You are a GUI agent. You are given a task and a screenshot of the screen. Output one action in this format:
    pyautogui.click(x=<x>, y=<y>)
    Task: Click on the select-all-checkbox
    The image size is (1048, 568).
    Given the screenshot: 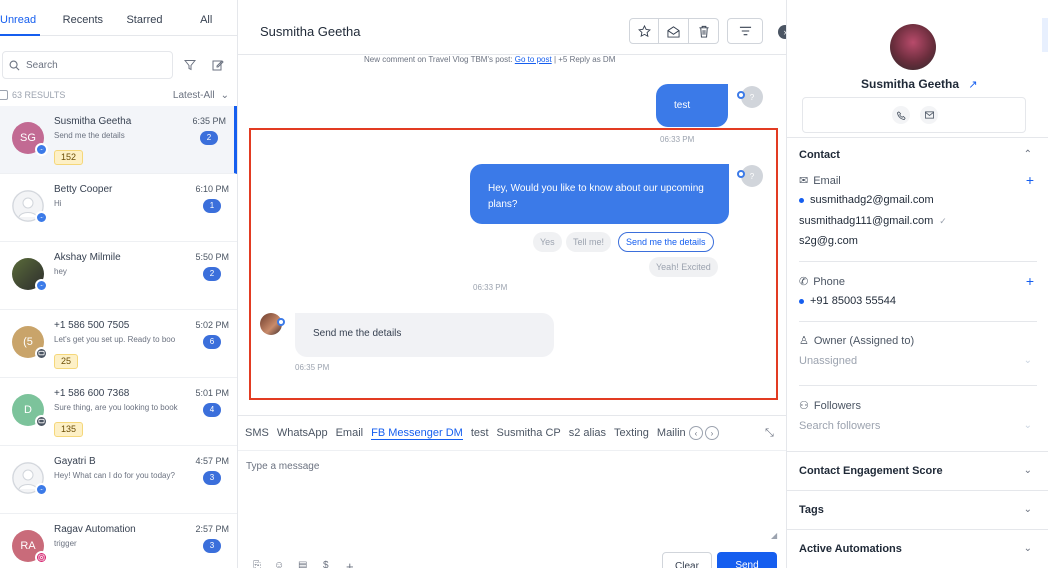 What is the action you would take?
    pyautogui.click(x=4, y=95)
    